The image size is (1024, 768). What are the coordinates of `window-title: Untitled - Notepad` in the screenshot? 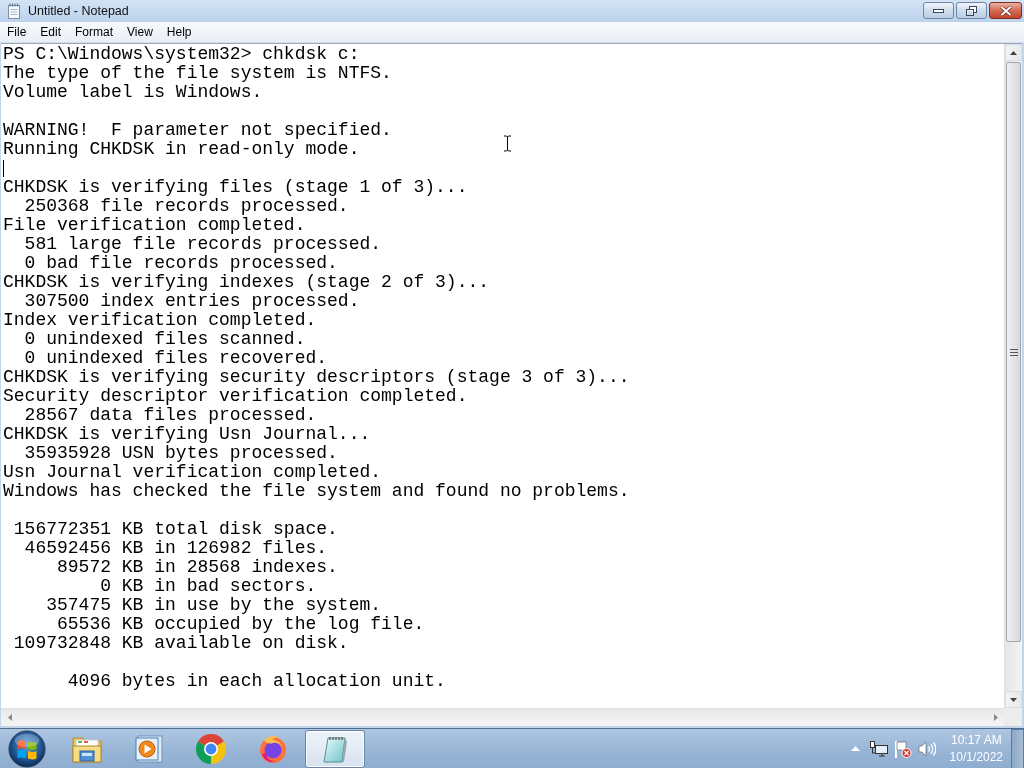 It's located at (78, 11).